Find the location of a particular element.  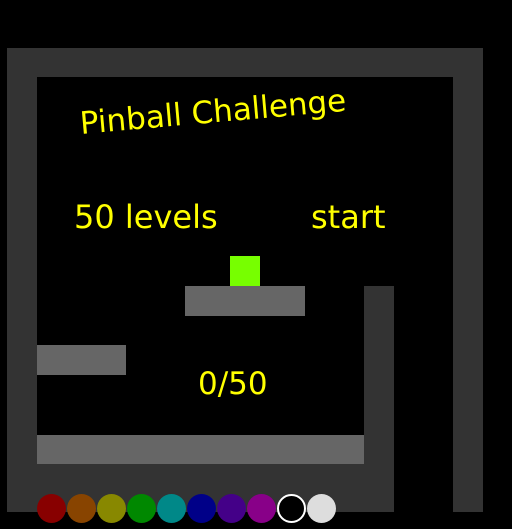

color-swatch-brown is located at coordinates (81, 508).